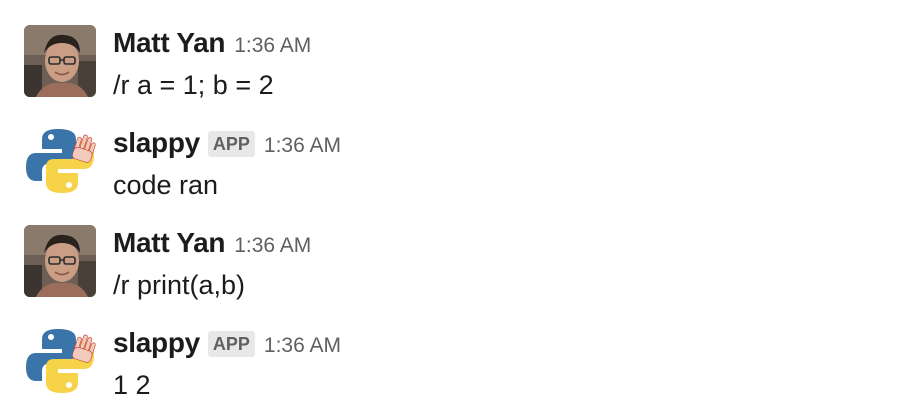 This screenshot has width=916, height=420. What do you see at coordinates (179, 285) in the screenshot?
I see `message-text: /r print(a,b)` at bounding box center [179, 285].